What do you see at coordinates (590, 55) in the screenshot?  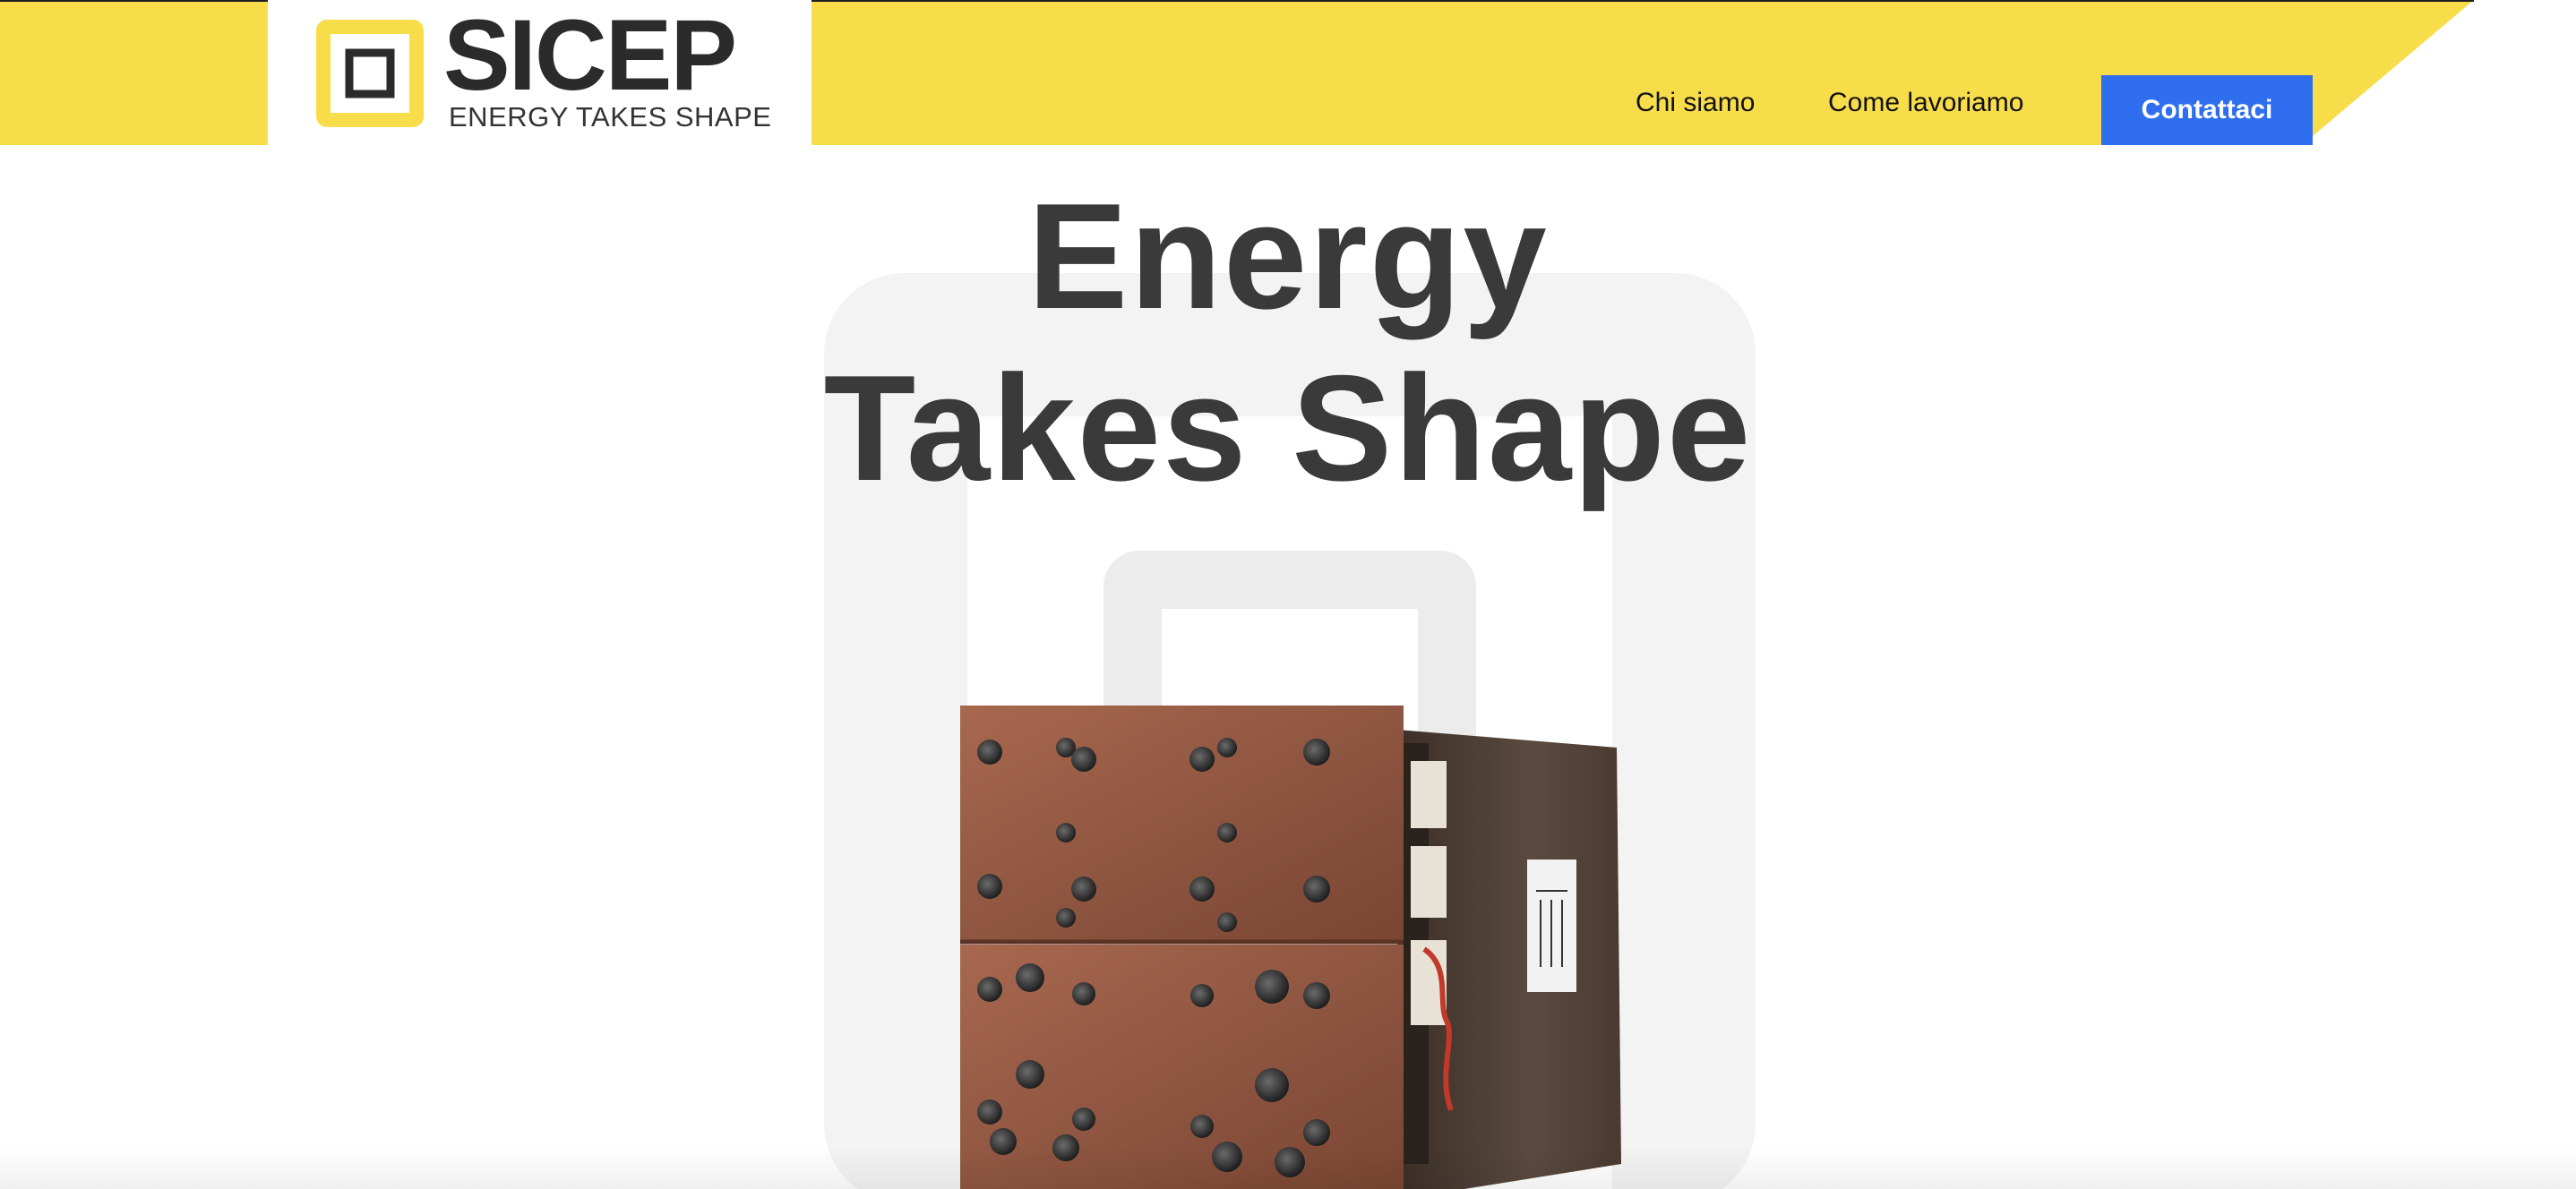 I see `brand-name: SICEP` at bounding box center [590, 55].